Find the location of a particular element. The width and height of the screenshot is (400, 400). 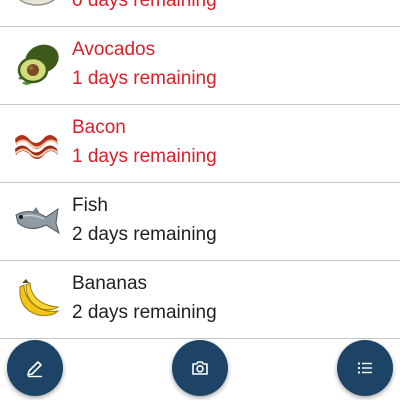

item-remaining: 0 days remaining is located at coordinates (144, 5).